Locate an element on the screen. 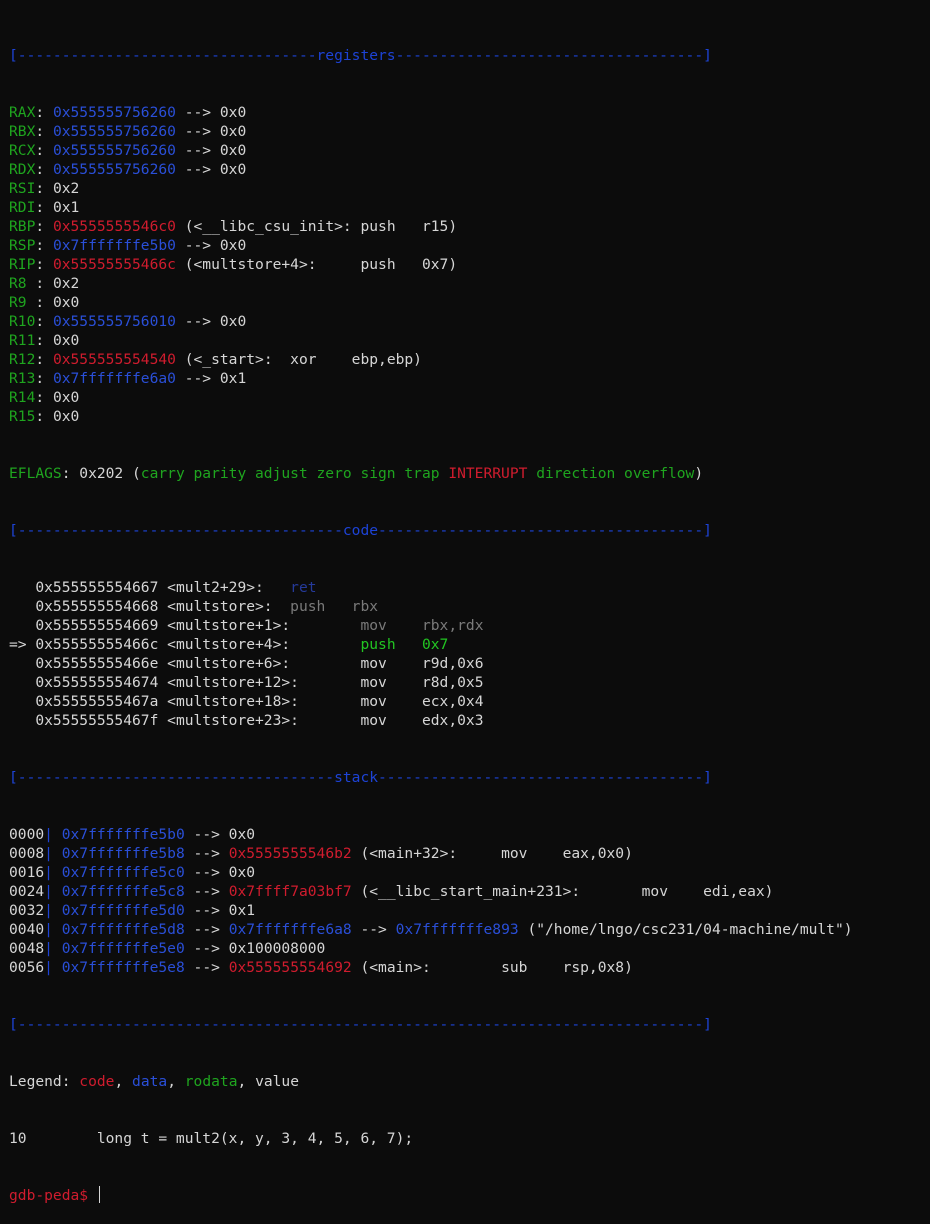 The height and width of the screenshot is (1224, 930). register-row: RSP: 0x7fffffffe5b0 --> 0x0 is located at coordinates (466, 245).